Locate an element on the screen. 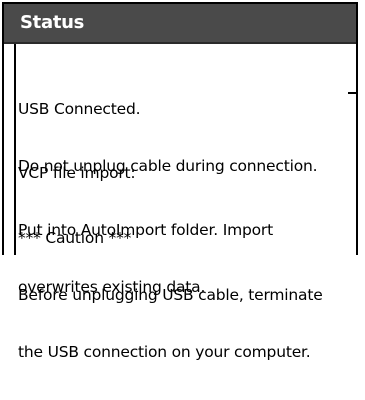 The height and width of the screenshot is (400, 365). message-line: Before unplugging USB cable, terminate is located at coordinates (170, 295).